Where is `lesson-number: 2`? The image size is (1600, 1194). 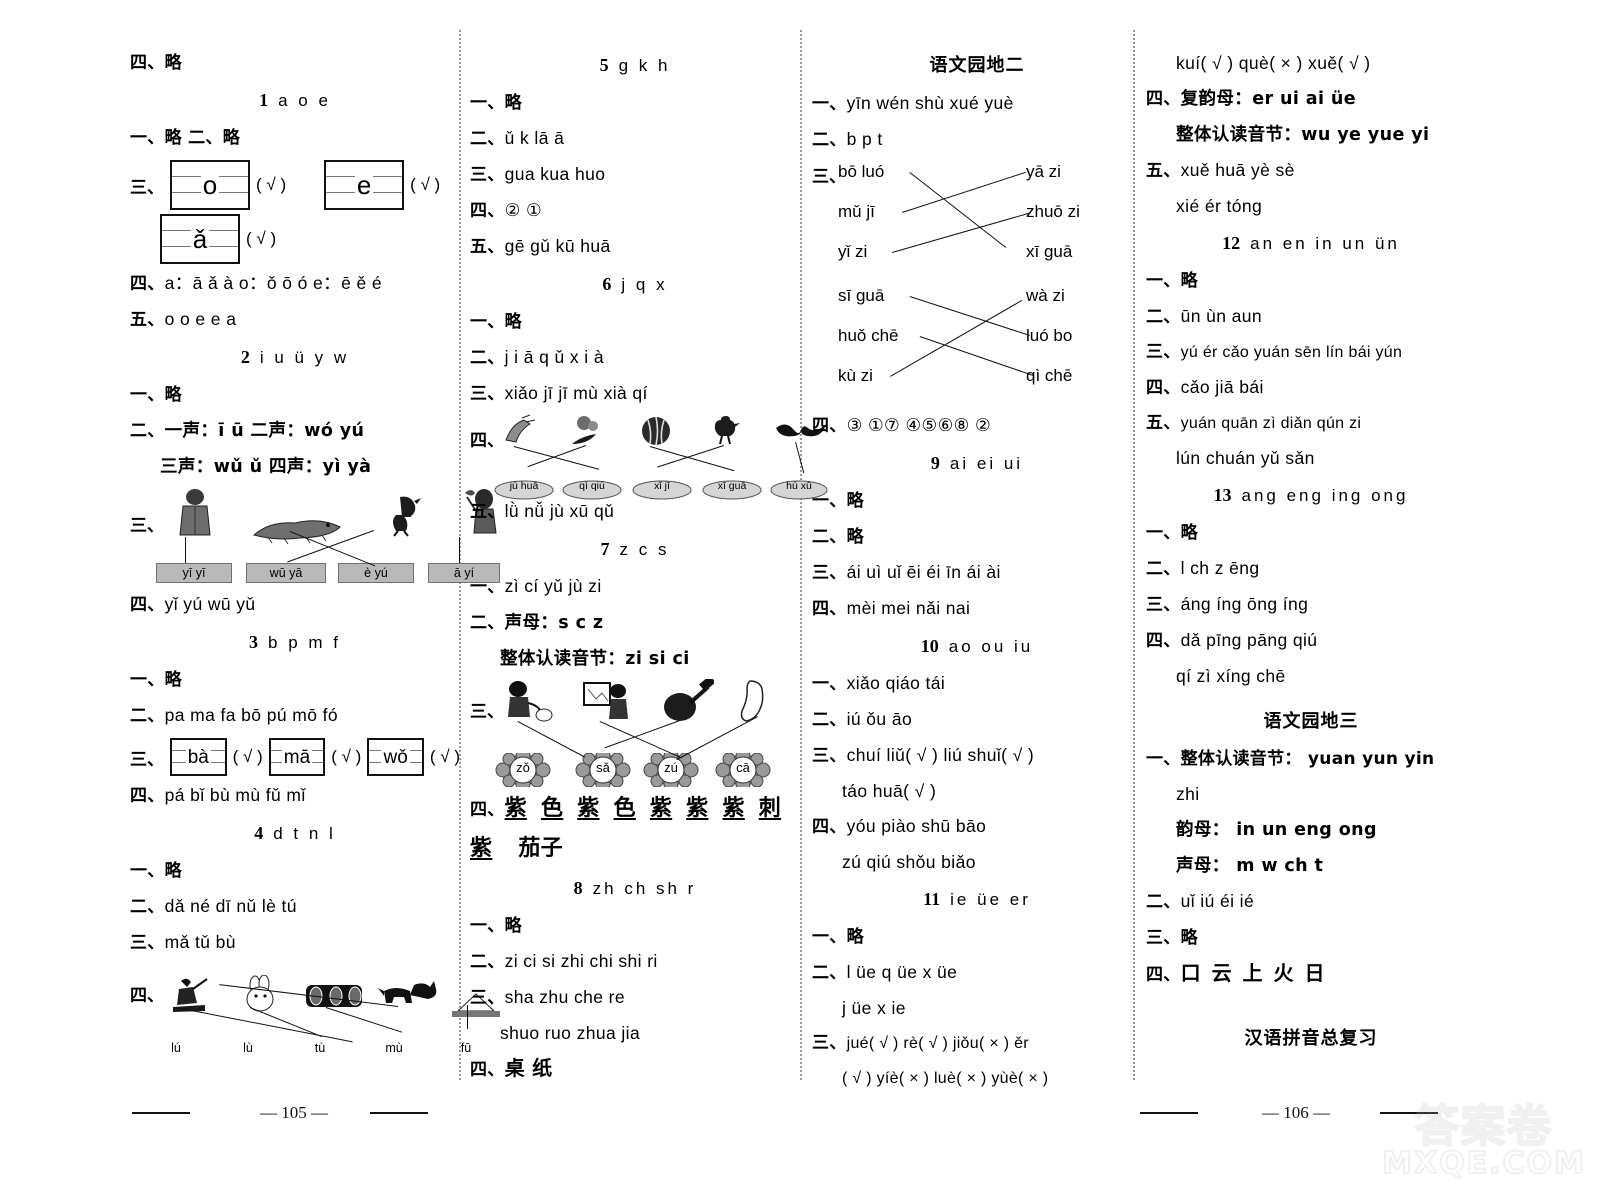
lesson-number: 2 is located at coordinates (245, 357).